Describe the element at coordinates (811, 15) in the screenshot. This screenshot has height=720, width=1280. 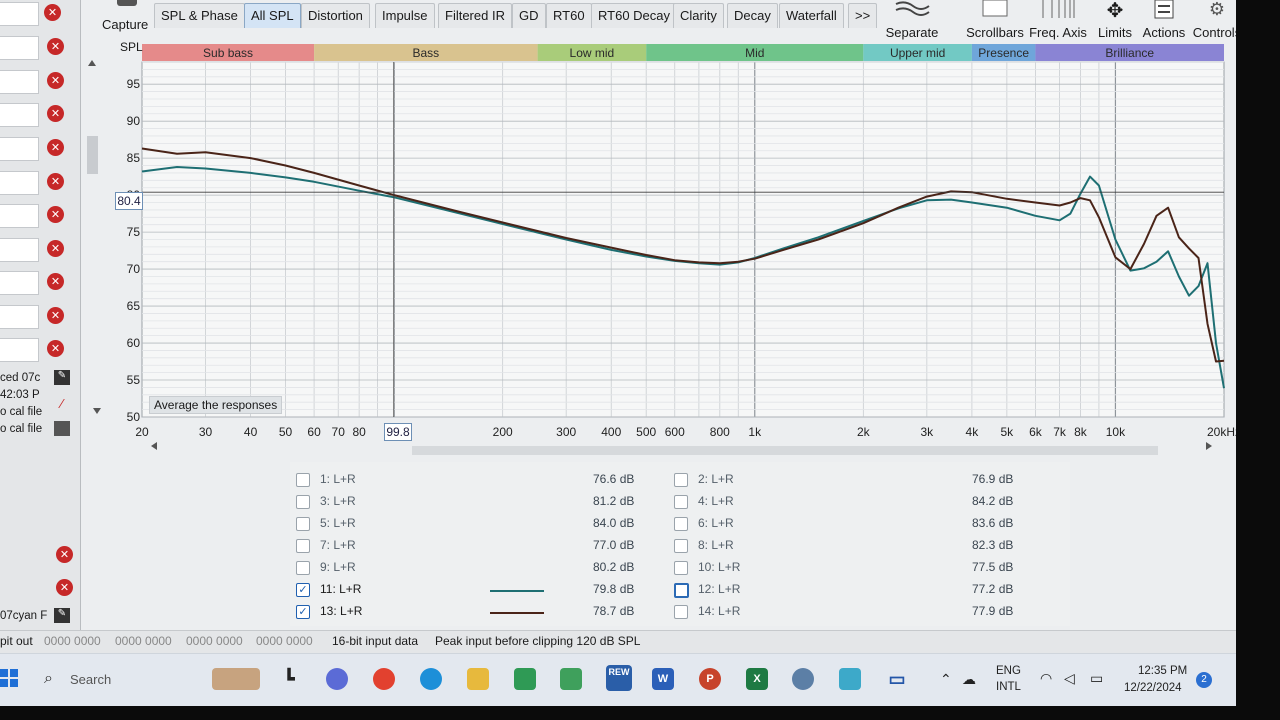
I see `tab-waterfall: Waterfall` at that location.